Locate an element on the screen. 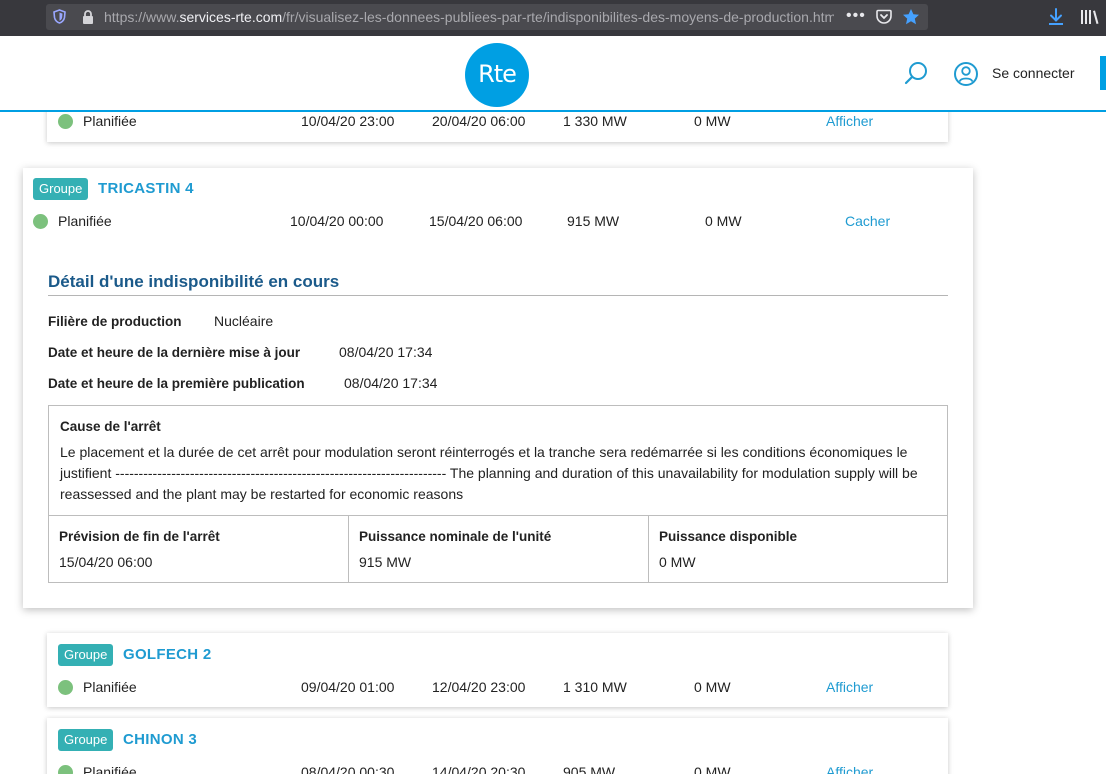 The width and height of the screenshot is (1106, 774). end-date: 14/04/20 20:30 is located at coordinates (479, 769).